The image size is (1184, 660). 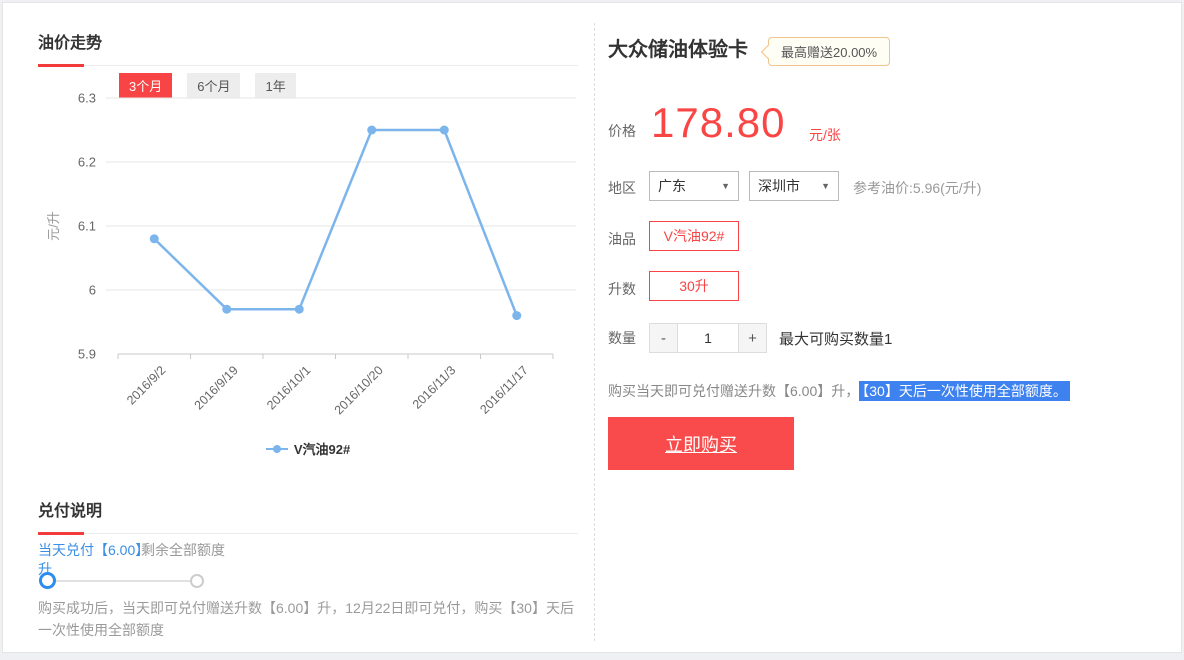 What do you see at coordinates (825, 135) in the screenshot?
I see `price-unit: 元/张` at bounding box center [825, 135].